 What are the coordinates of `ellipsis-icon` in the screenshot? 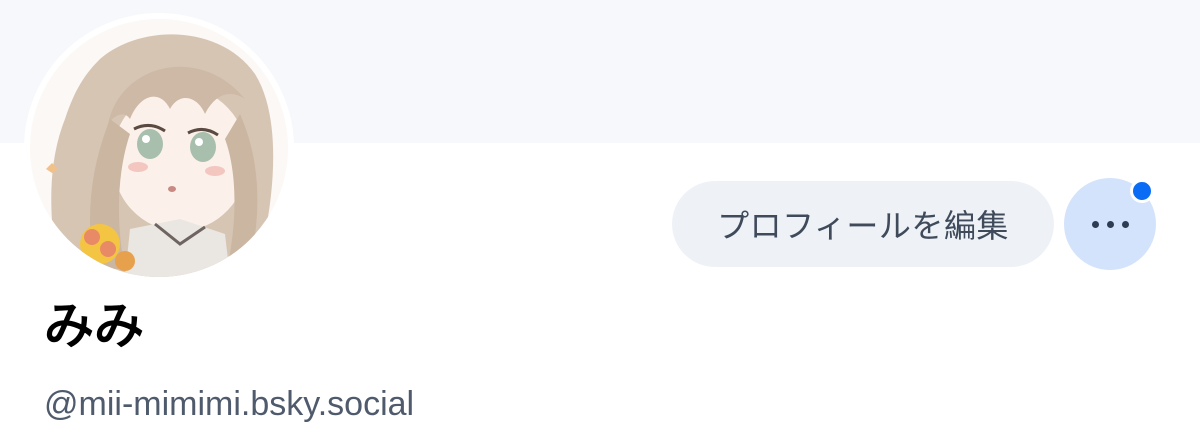 It's located at (1110, 224).